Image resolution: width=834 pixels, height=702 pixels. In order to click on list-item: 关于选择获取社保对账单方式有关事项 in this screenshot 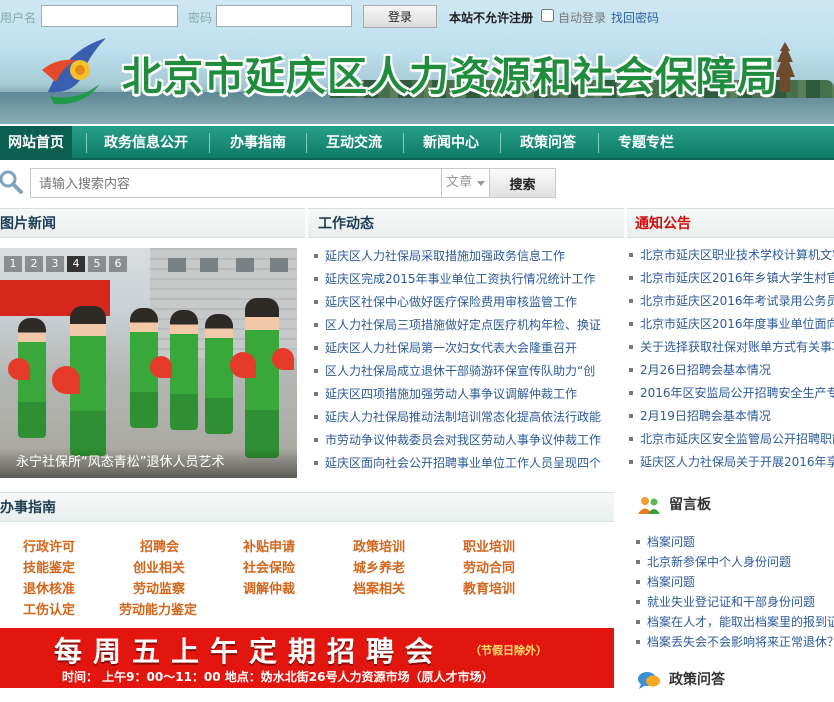, I will do `click(729, 347)`.